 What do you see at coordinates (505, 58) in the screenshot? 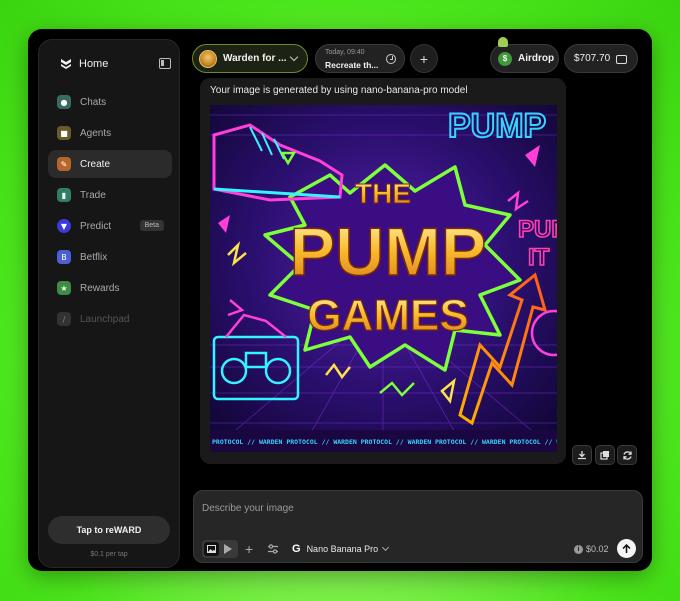
I see `airdrop-coin-icon: $` at bounding box center [505, 58].